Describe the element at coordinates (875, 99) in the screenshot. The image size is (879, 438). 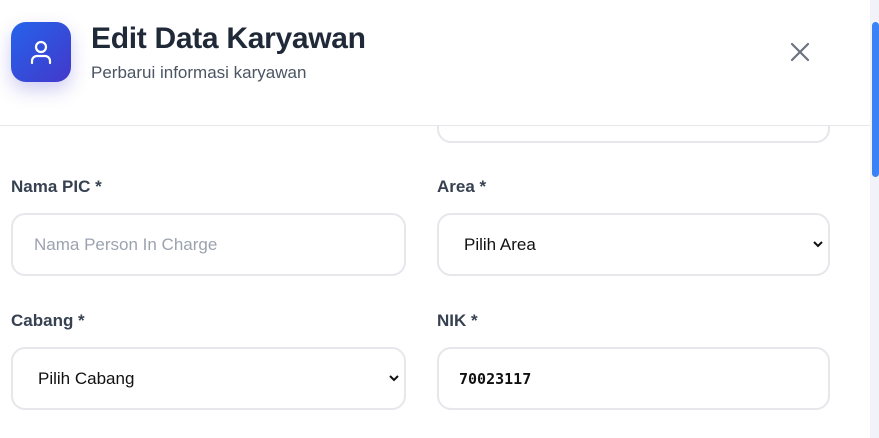
I see `scrollbar-thumb` at that location.